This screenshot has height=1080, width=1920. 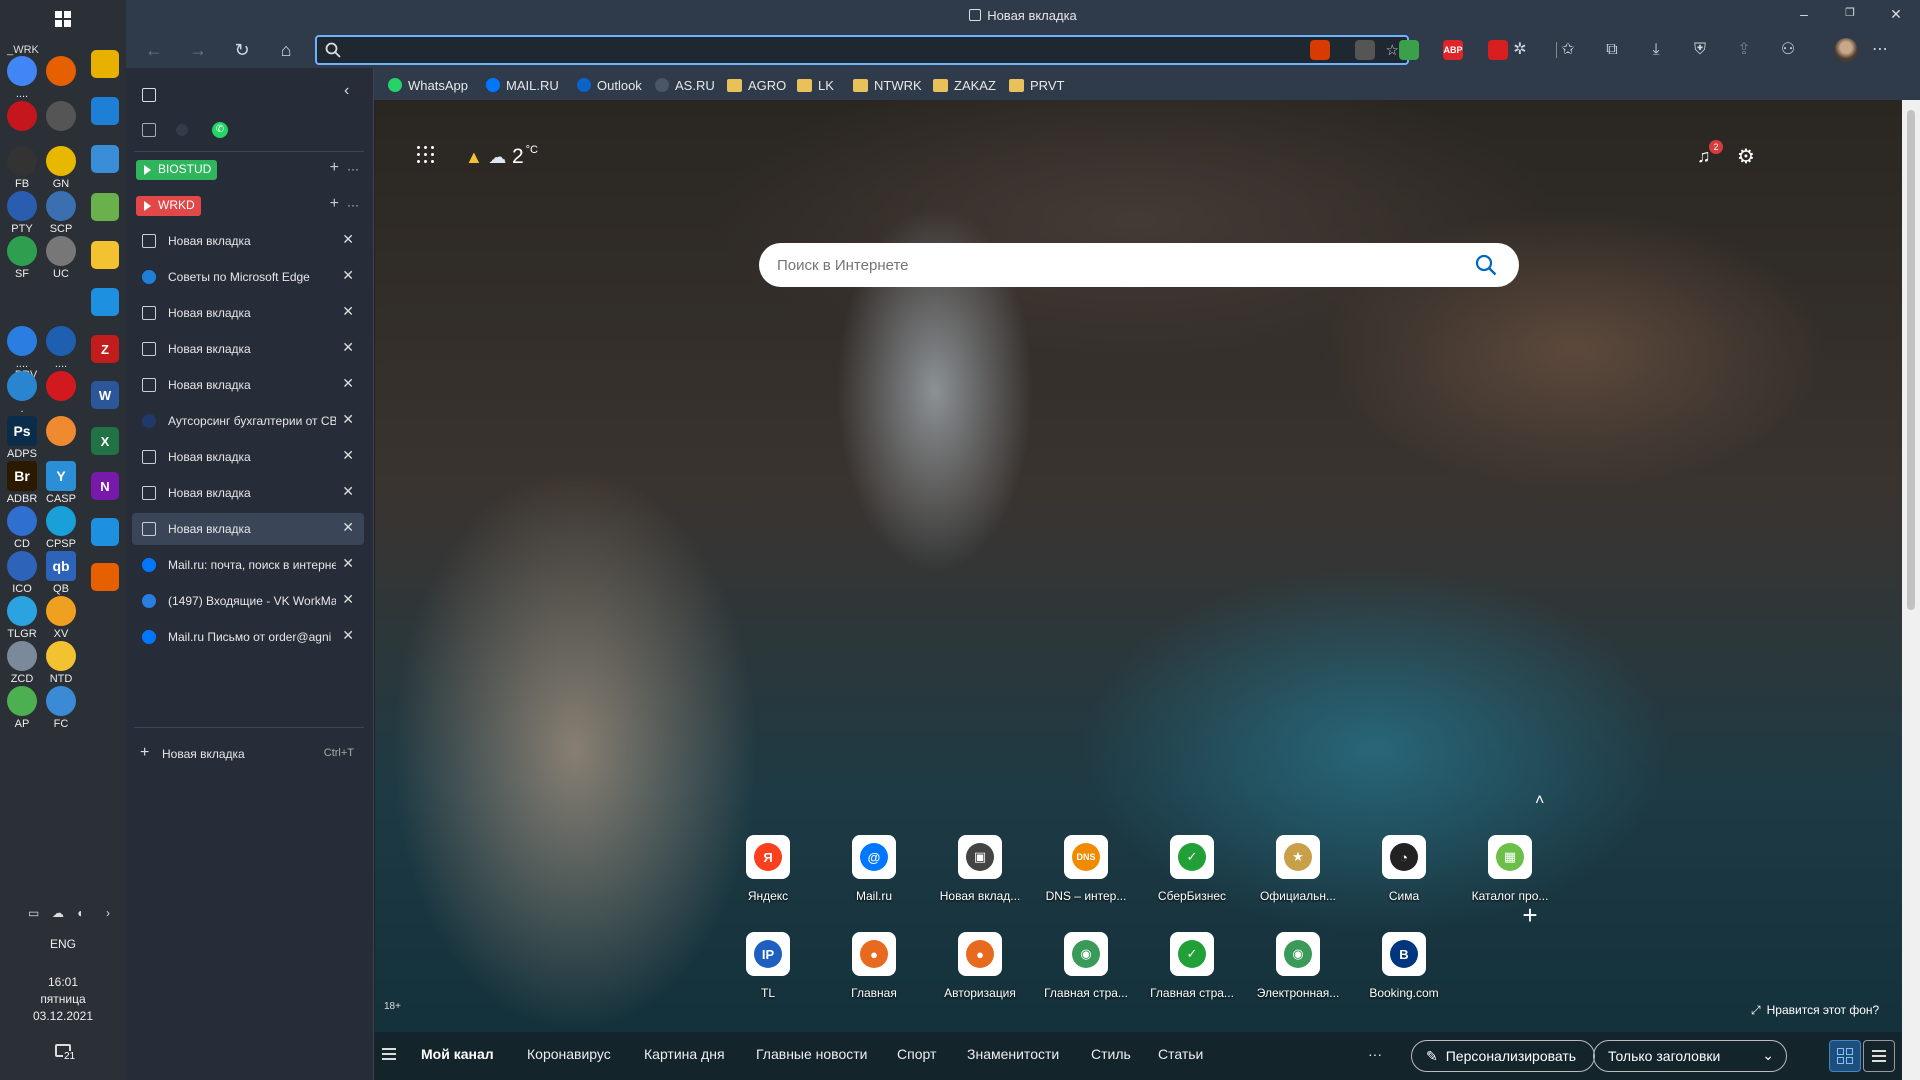 What do you see at coordinates (248, 421) in the screenshot?
I see `sidebar-tab: Аутсорсинг бухгалтерии от СВ ✕` at bounding box center [248, 421].